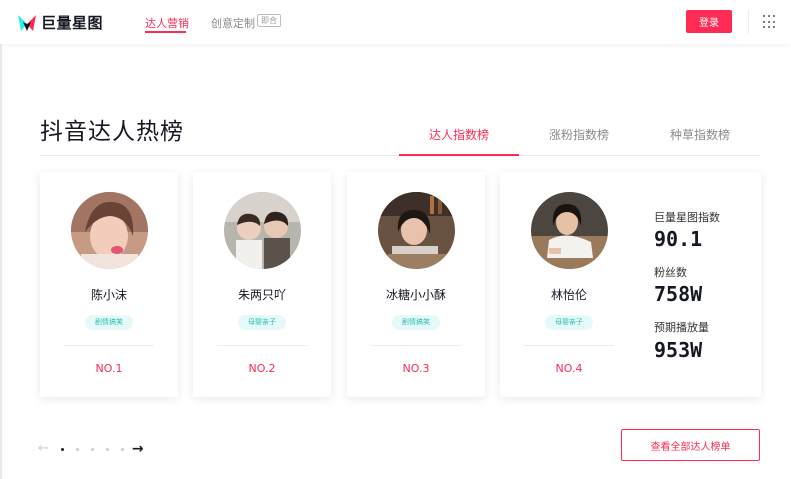 This screenshot has width=791, height=479. Describe the element at coordinates (1, 239) in the screenshot. I see `page-left-border` at that location.